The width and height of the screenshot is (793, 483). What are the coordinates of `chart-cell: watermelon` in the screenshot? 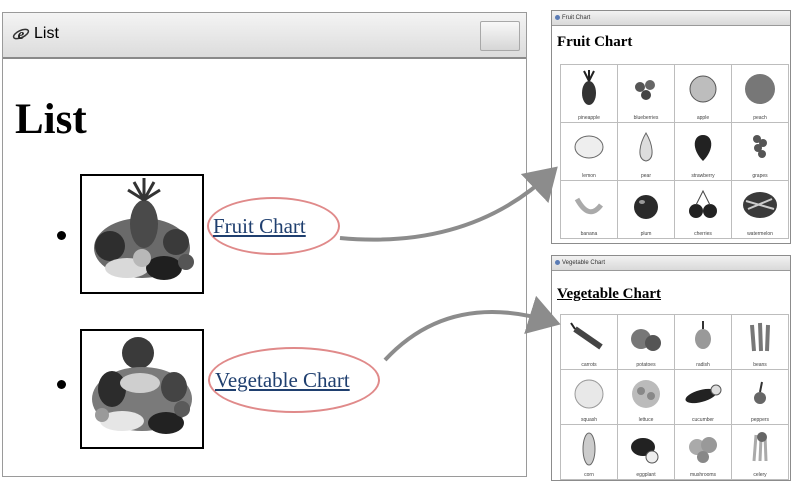 It's located at (760, 210).